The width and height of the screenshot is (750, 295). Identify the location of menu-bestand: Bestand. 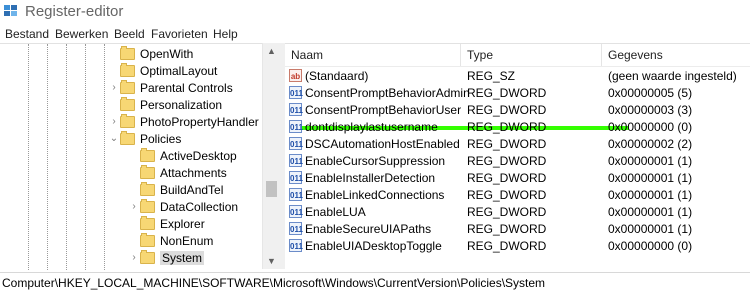
(27, 34).